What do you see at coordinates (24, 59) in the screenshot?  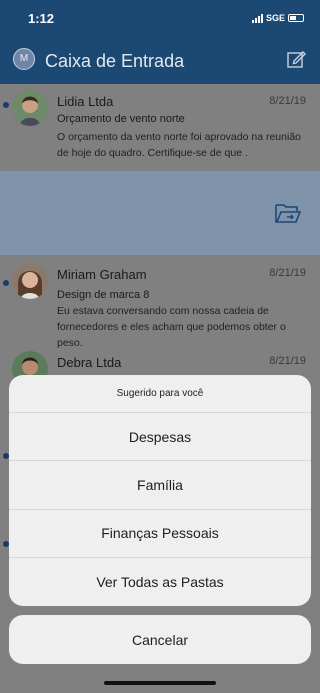 I see `account-avatar: M` at bounding box center [24, 59].